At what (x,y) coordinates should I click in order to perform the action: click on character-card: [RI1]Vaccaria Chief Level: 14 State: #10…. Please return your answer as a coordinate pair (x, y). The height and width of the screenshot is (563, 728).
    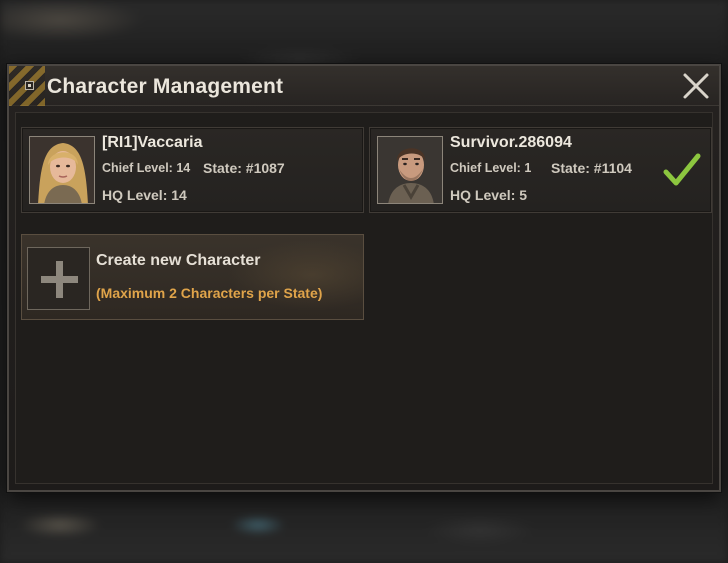
    Looking at the image, I should click on (192, 170).